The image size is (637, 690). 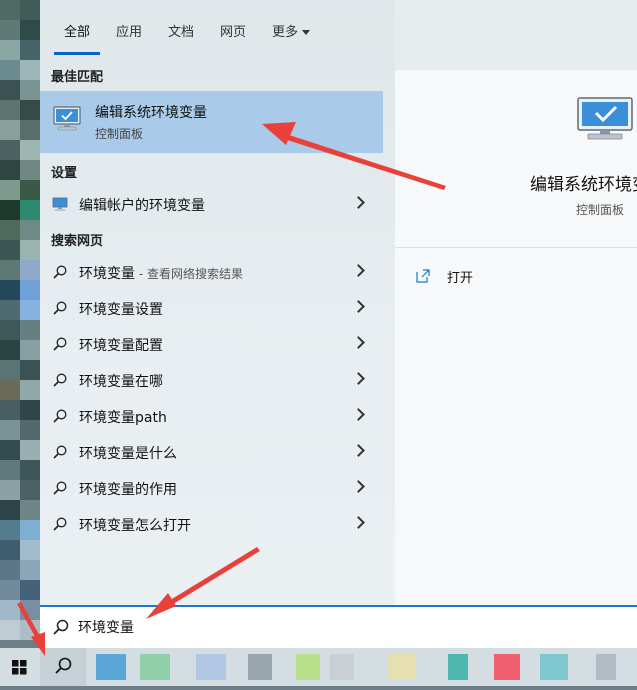 I want to click on search-input, so click(x=278, y=627).